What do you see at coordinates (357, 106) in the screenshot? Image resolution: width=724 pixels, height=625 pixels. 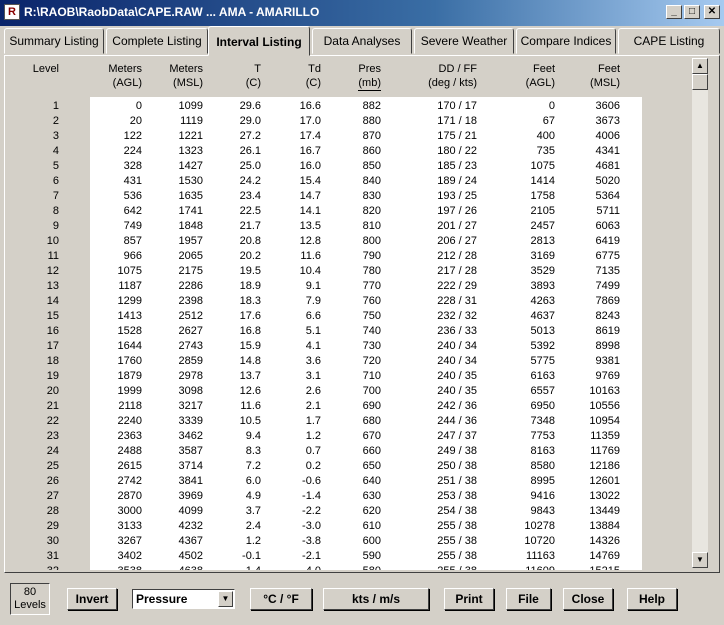 I see `table-row: 1 0 1099 29.6 16.6 882 170 / 17 0 3606` at bounding box center [357, 106].